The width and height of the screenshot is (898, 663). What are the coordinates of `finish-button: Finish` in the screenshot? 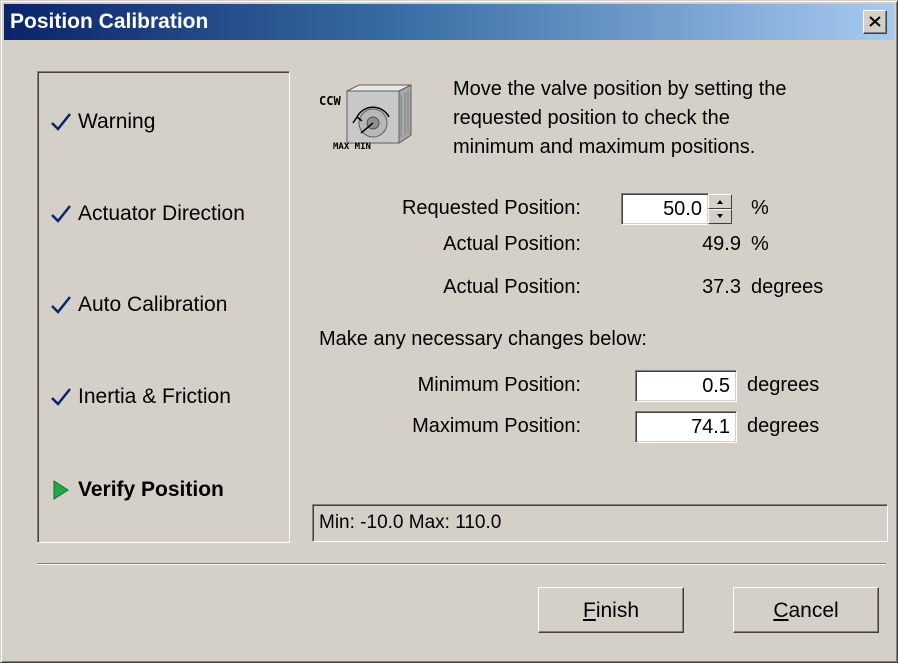 It's located at (611, 610).